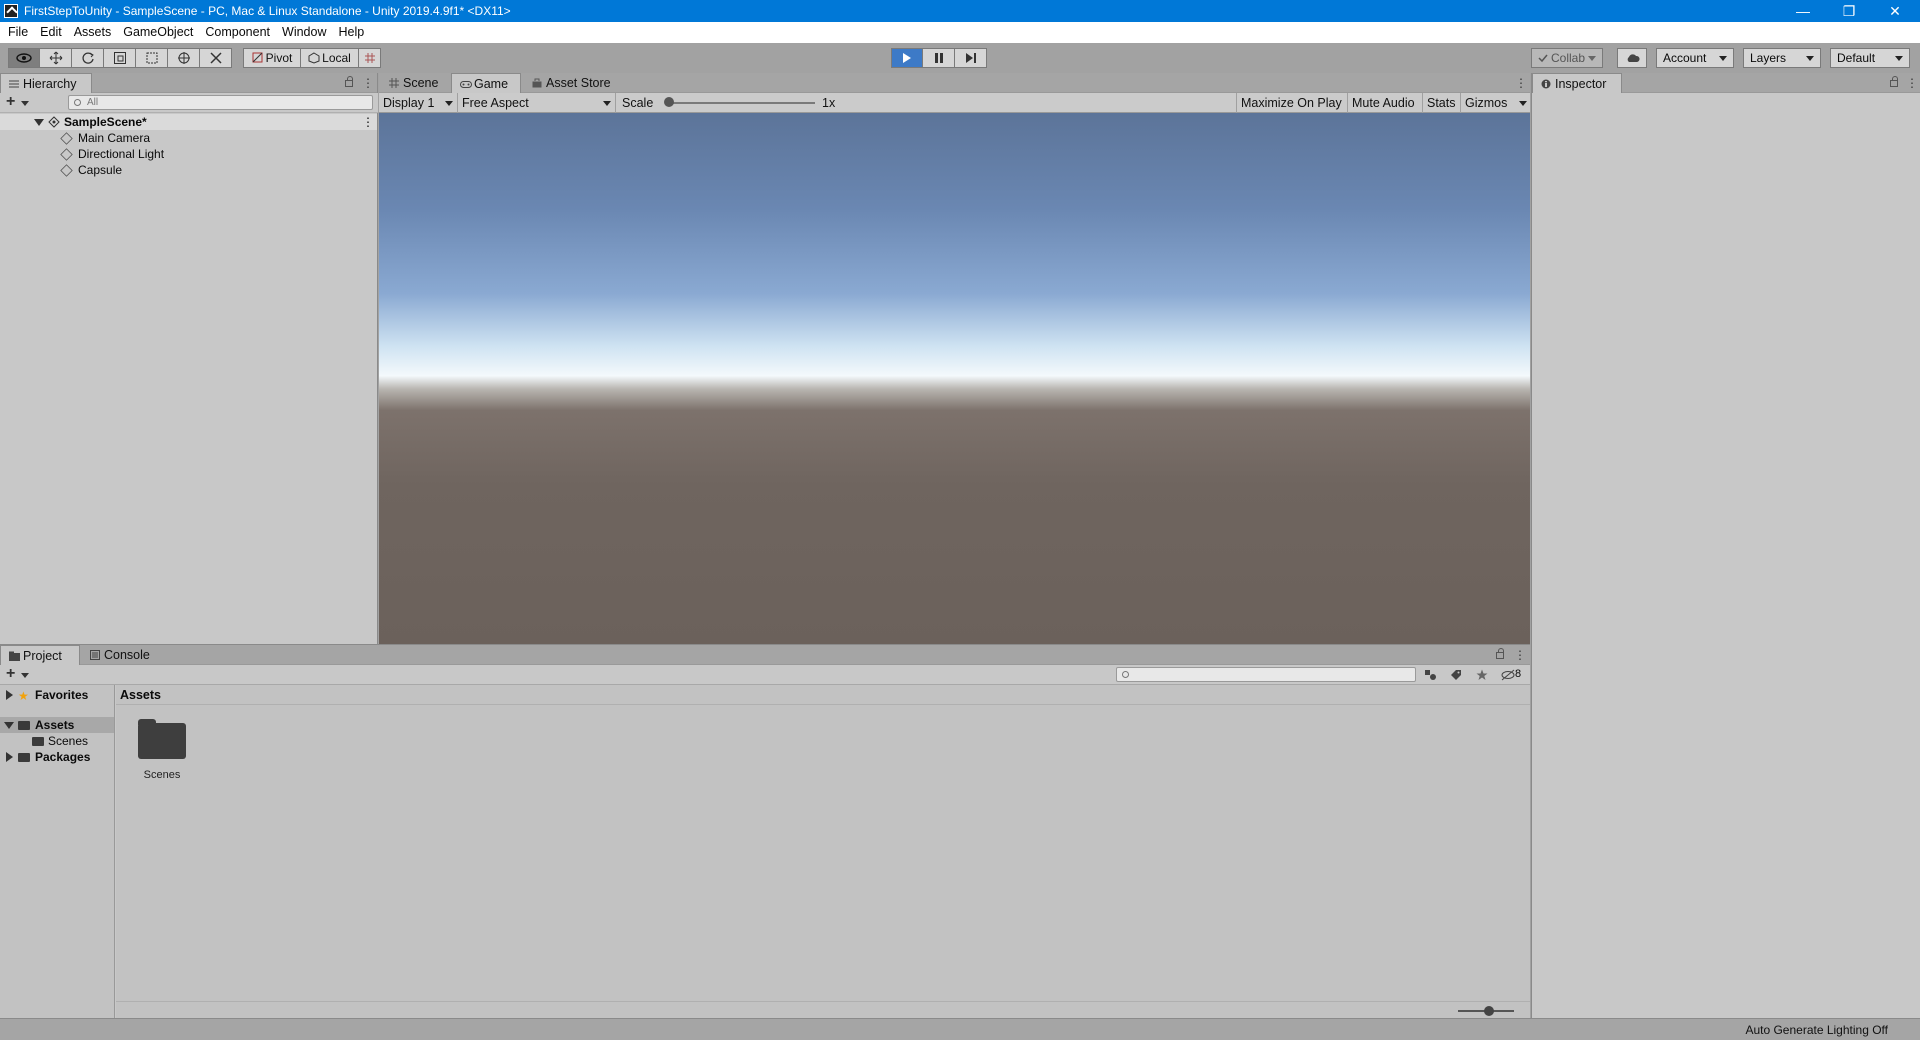 The width and height of the screenshot is (1920, 1040). What do you see at coordinates (823, 695) in the screenshot?
I see `breadcrumb: Assets` at bounding box center [823, 695].